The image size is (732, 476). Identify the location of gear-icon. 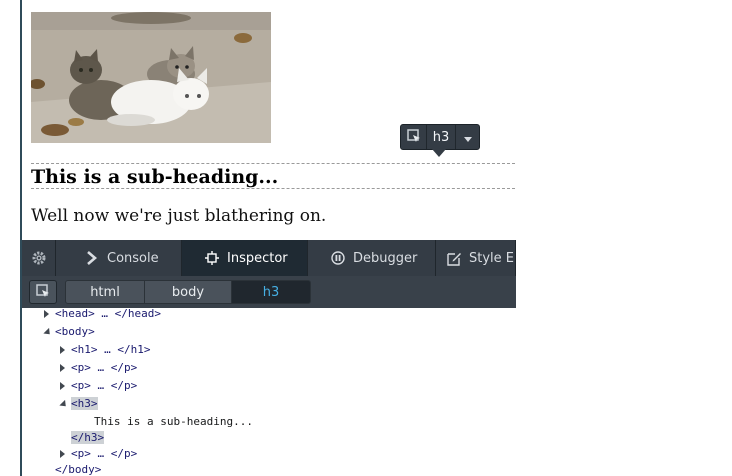
(39, 258).